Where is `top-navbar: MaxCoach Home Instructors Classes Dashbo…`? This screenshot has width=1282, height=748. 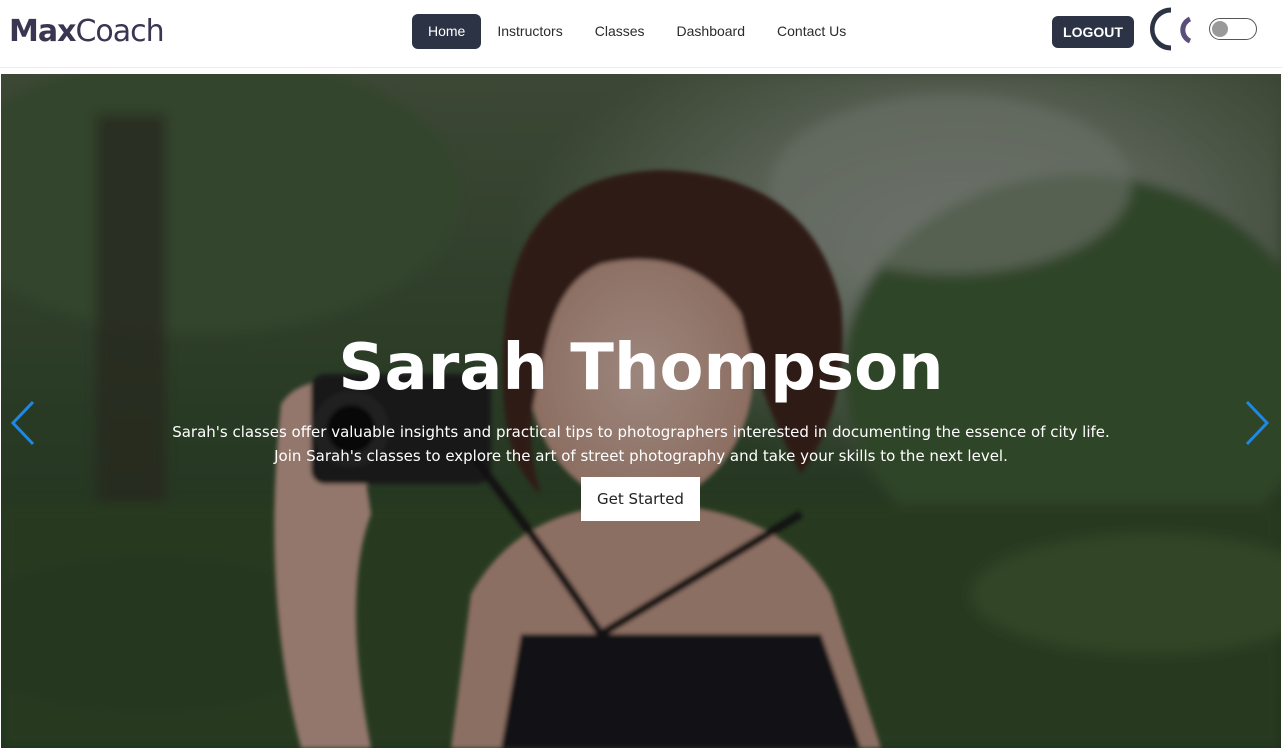 top-navbar: MaxCoach Home Instructors Classes Dashbo… is located at coordinates (641, 34).